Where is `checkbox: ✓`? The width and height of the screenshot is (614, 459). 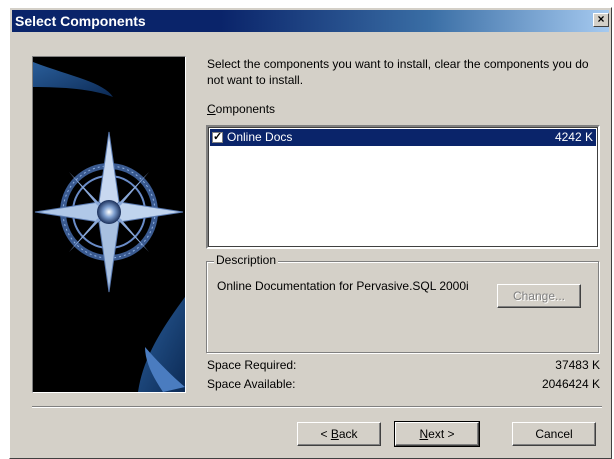
checkbox: ✓ is located at coordinates (217, 137).